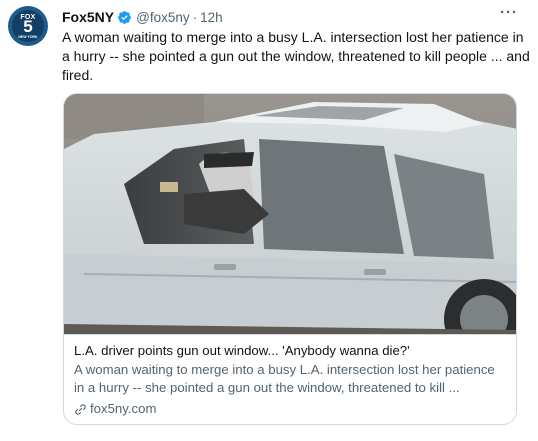 This screenshot has height=441, width=538. I want to click on link-icon, so click(80, 409).